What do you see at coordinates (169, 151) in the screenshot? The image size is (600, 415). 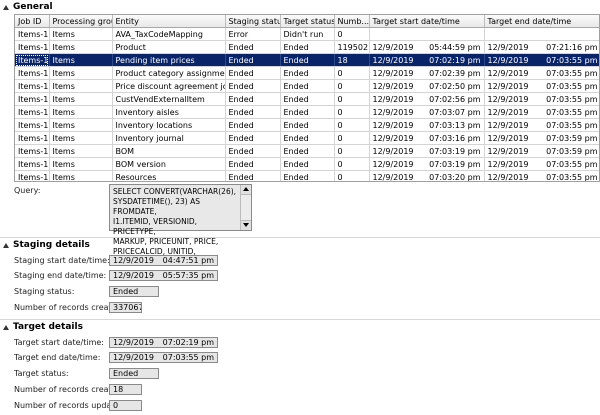 I see `entity-cell: BOM` at bounding box center [169, 151].